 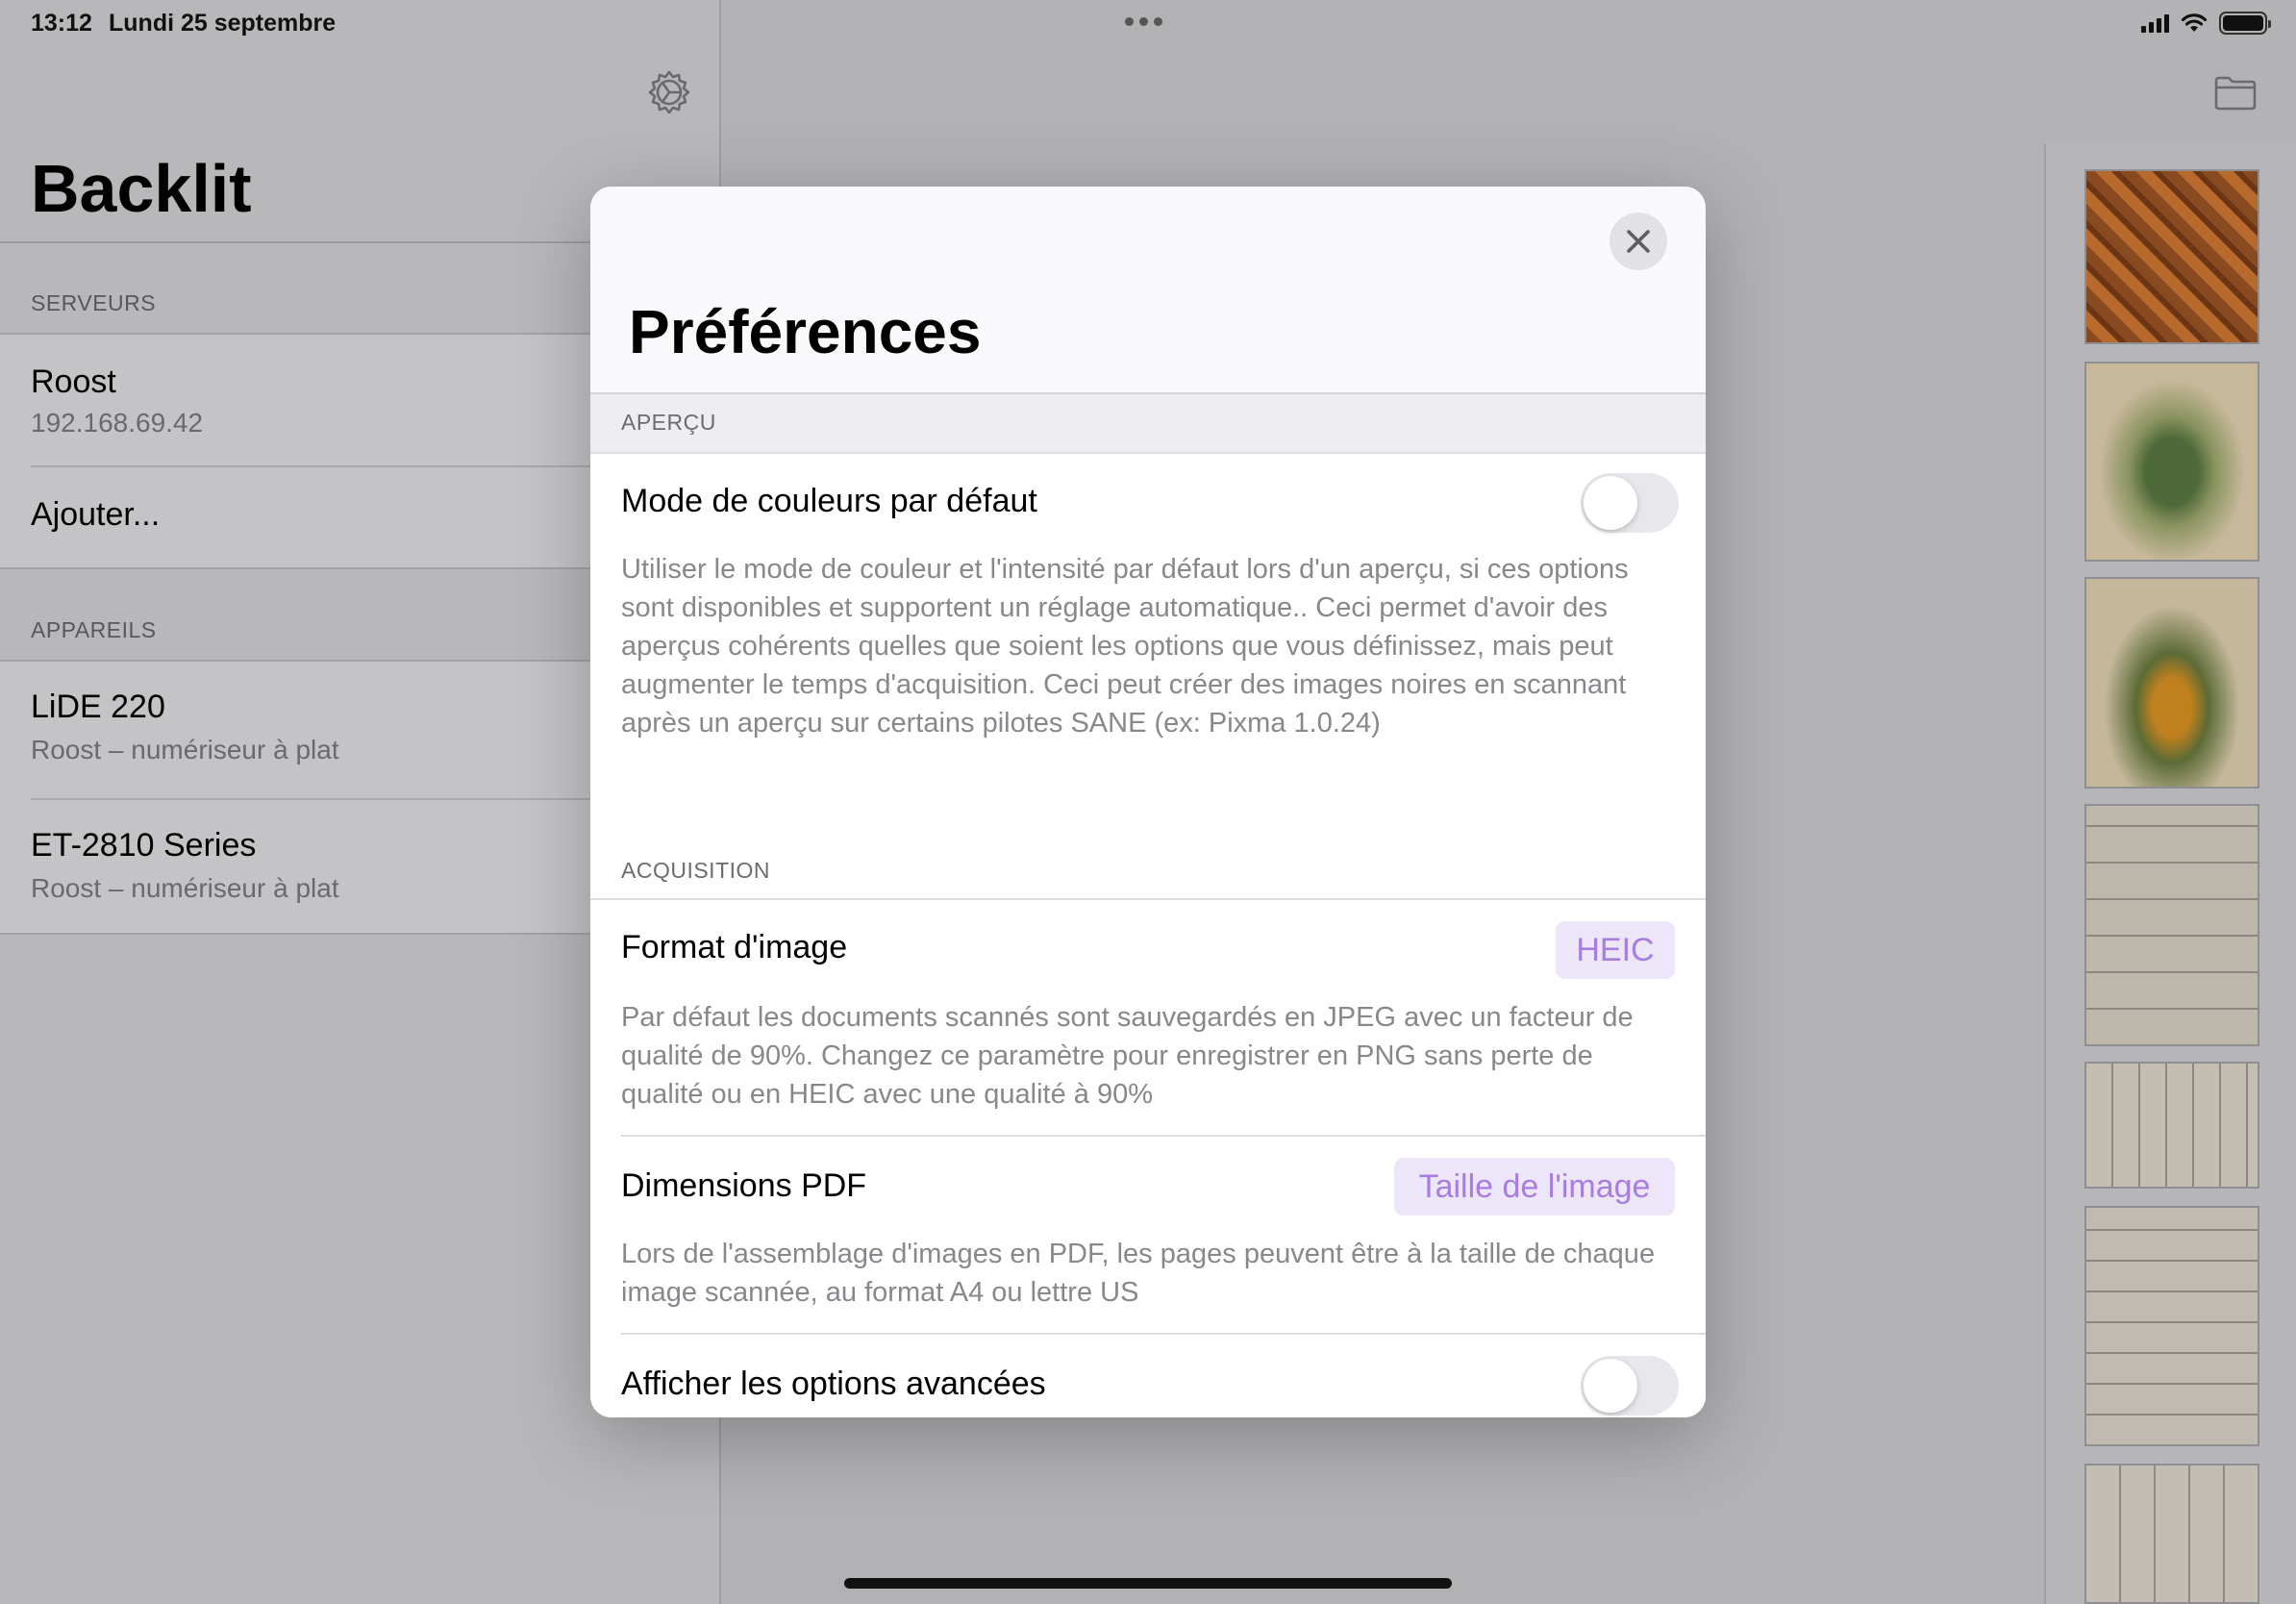 I want to click on preview-section-header: APERÇU, so click(x=668, y=422).